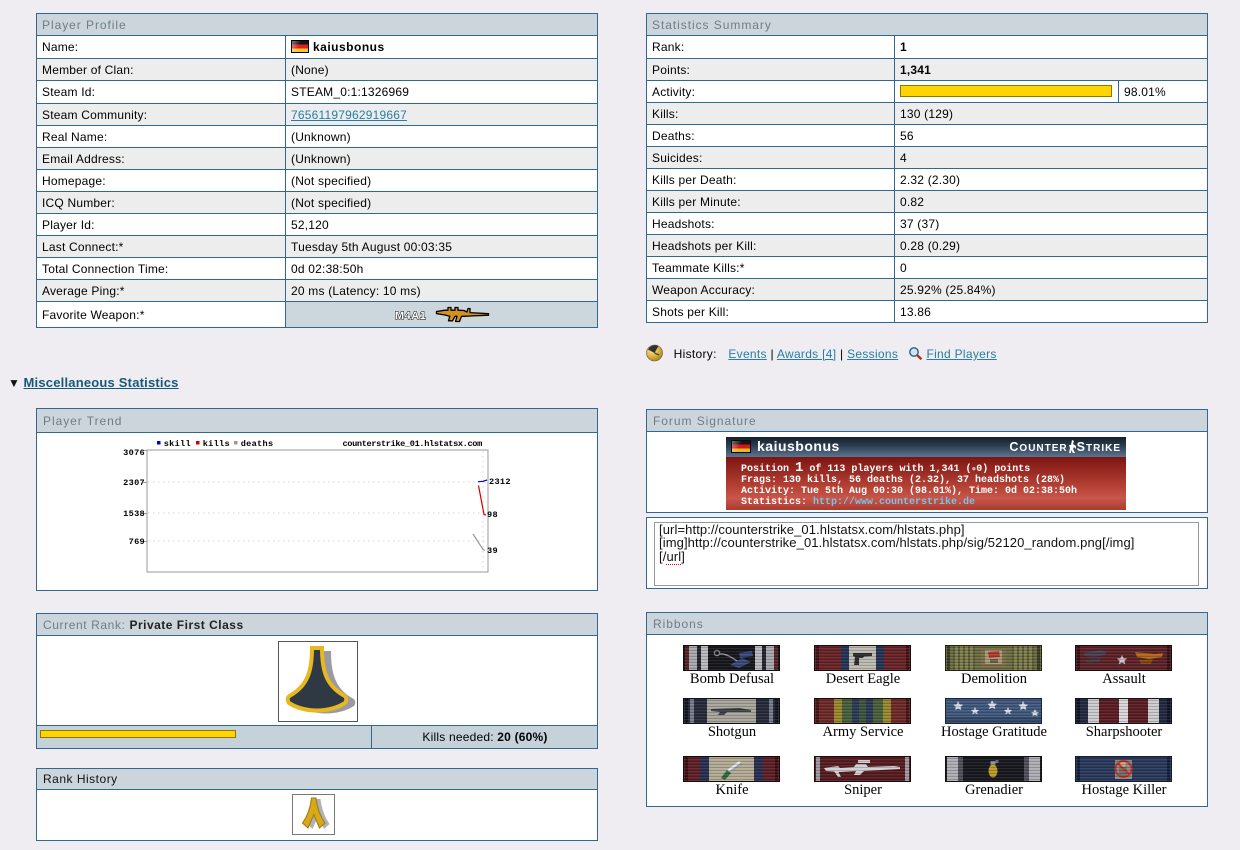  I want to click on svg-text: 1538, so click(134, 514).